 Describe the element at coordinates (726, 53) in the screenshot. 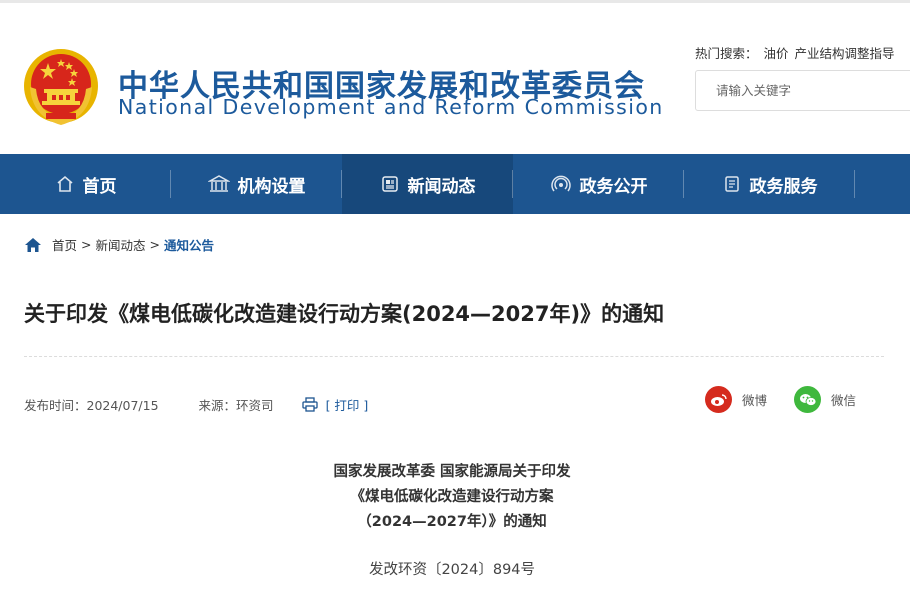

I see `hot-search-label: 热门搜索：` at that location.